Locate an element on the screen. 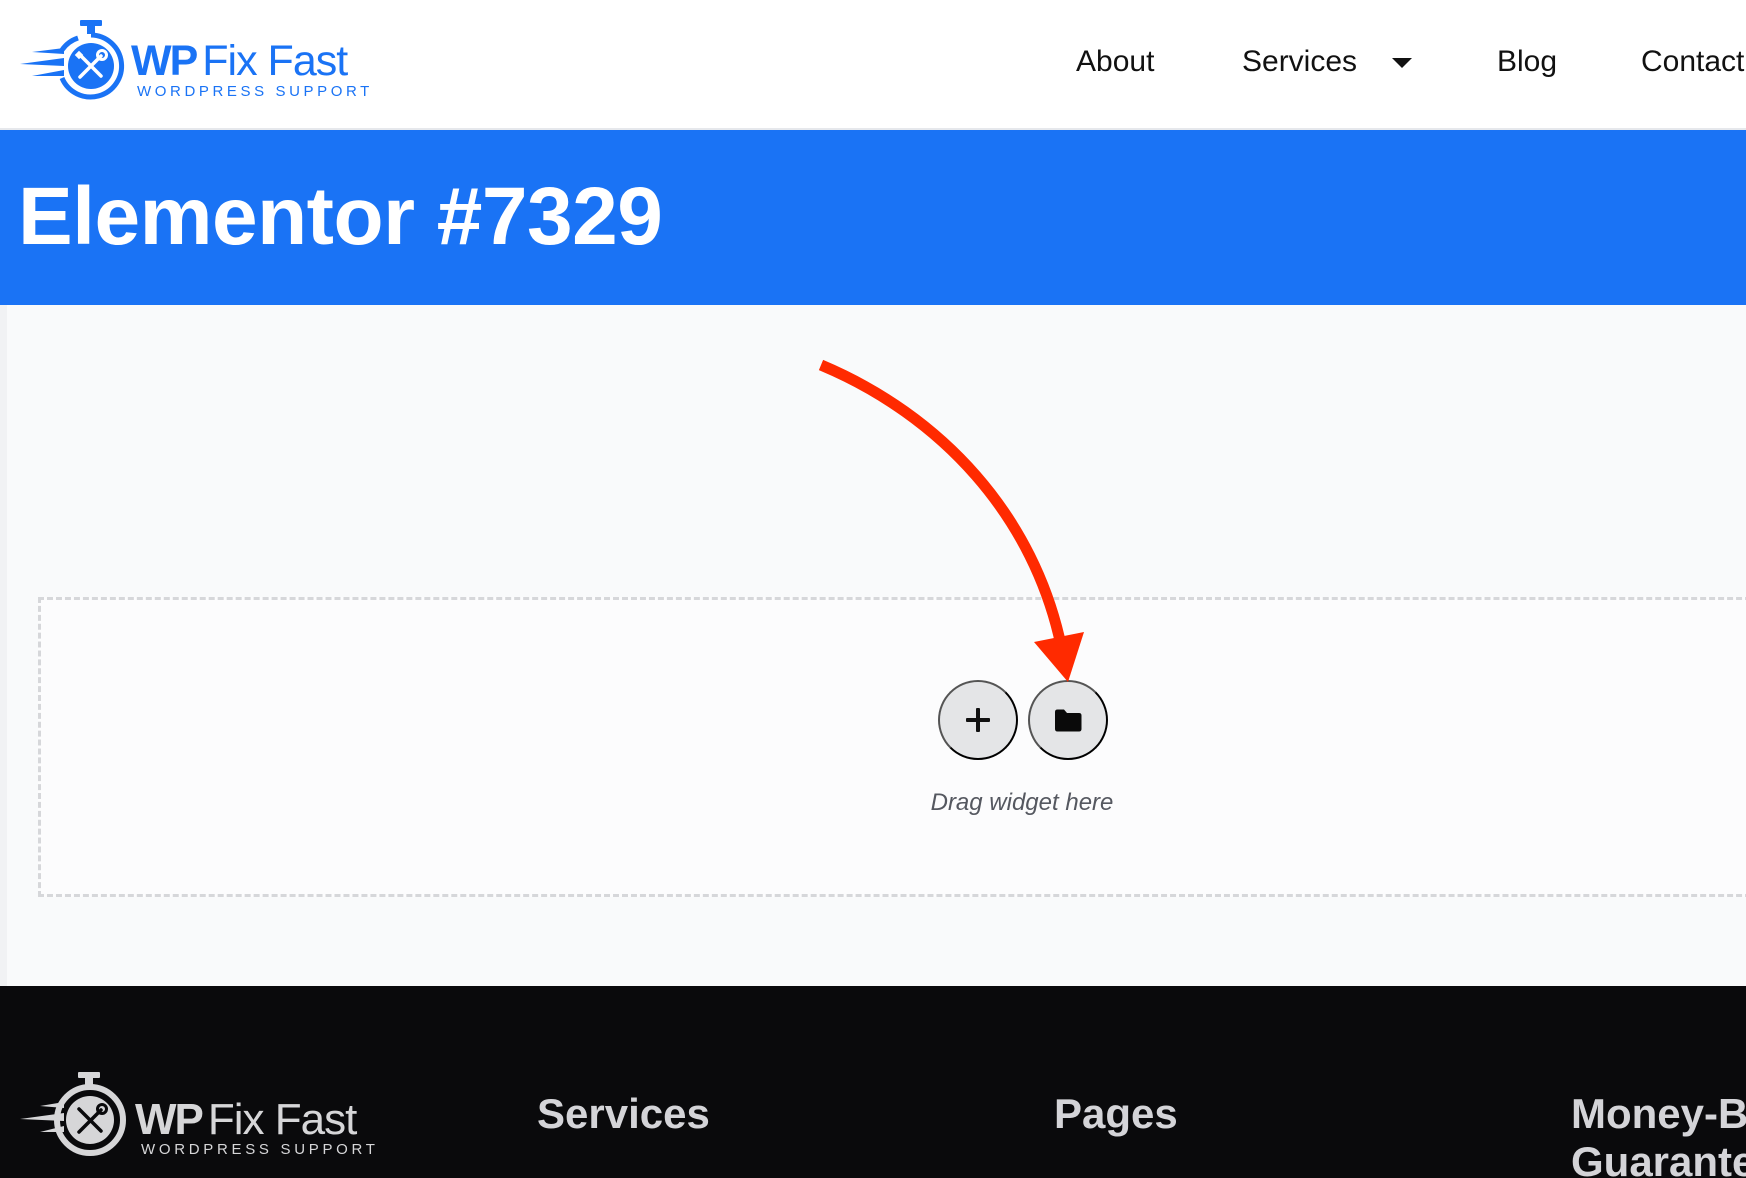  footer-logo-link: WP Fix Fast WORDPRESS SUPPORT is located at coordinates (200, 1117).